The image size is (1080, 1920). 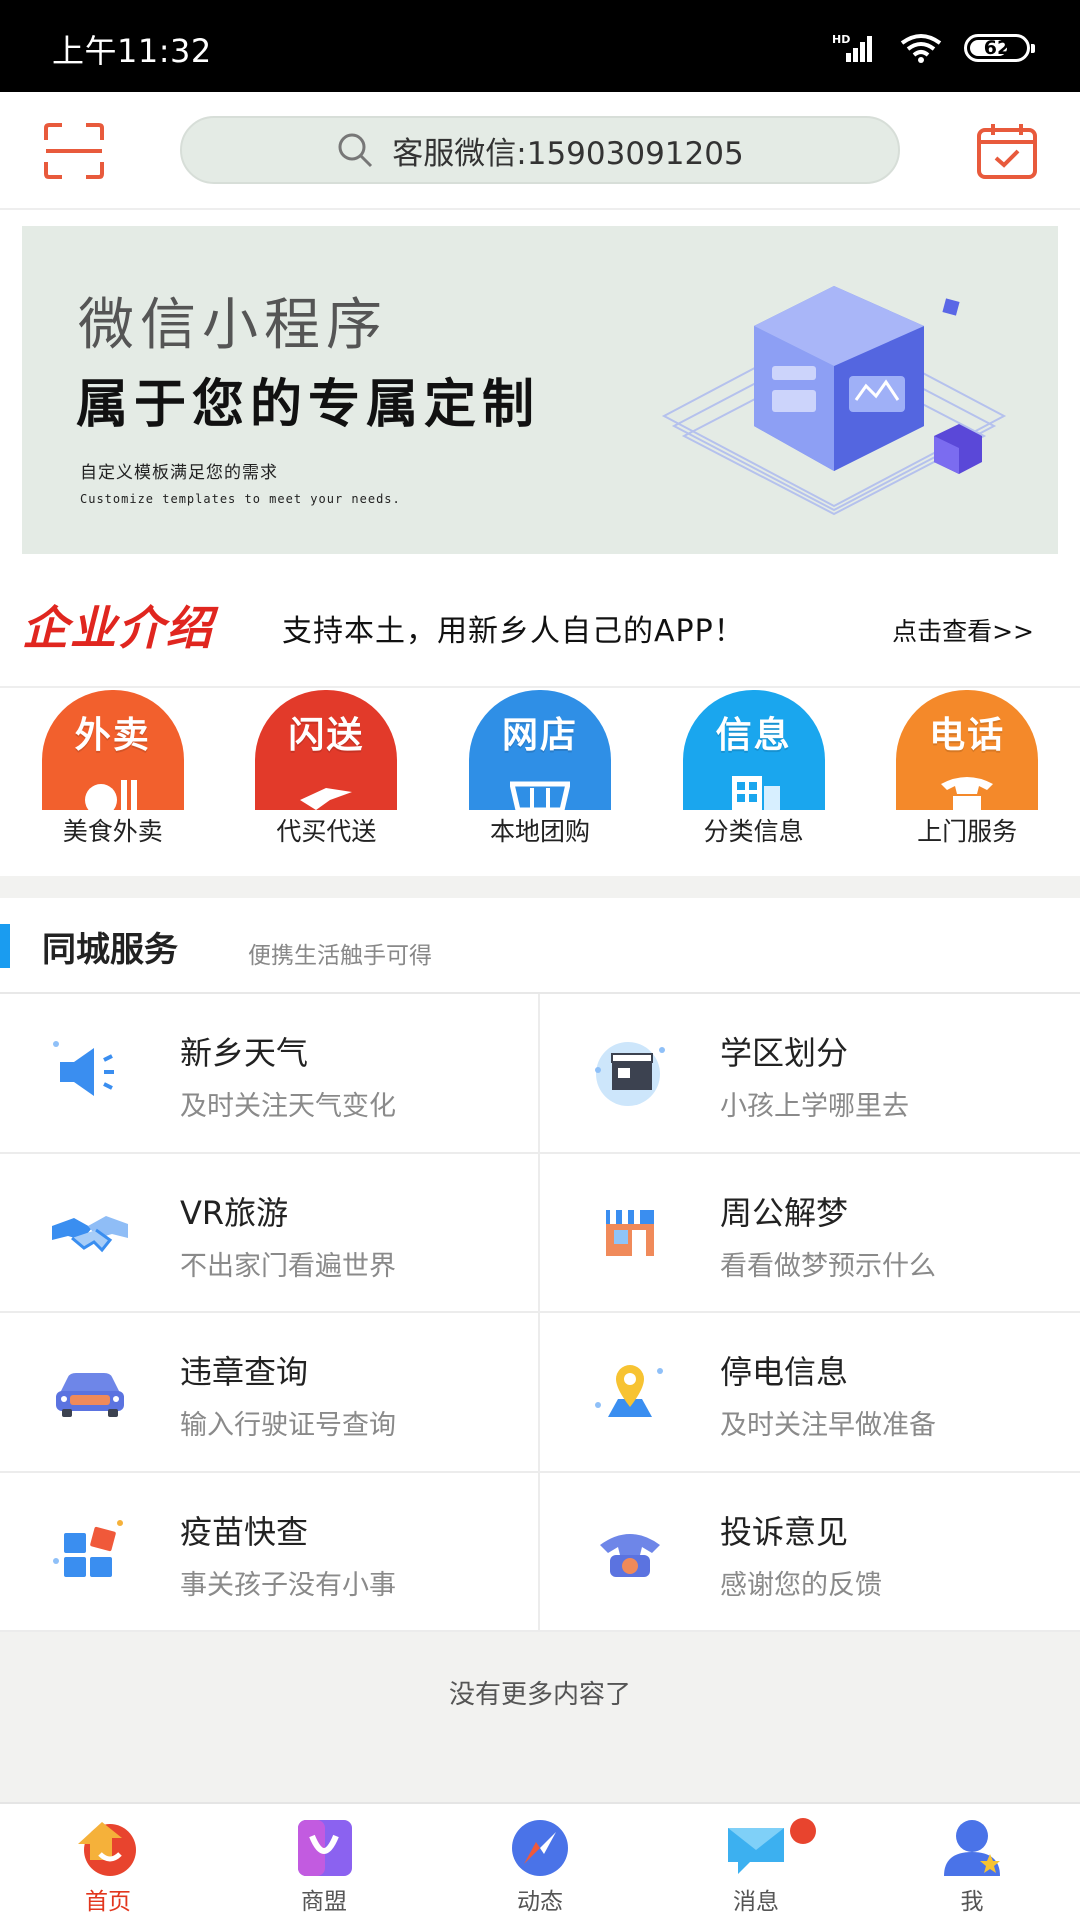 I want to click on service-subtitle: 小孩上学哪里去, so click(x=814, y=1106).